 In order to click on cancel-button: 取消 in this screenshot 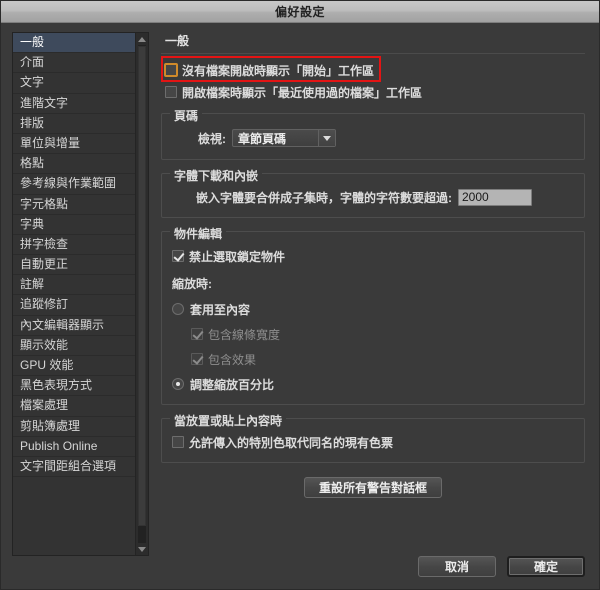, I will do `click(457, 566)`.